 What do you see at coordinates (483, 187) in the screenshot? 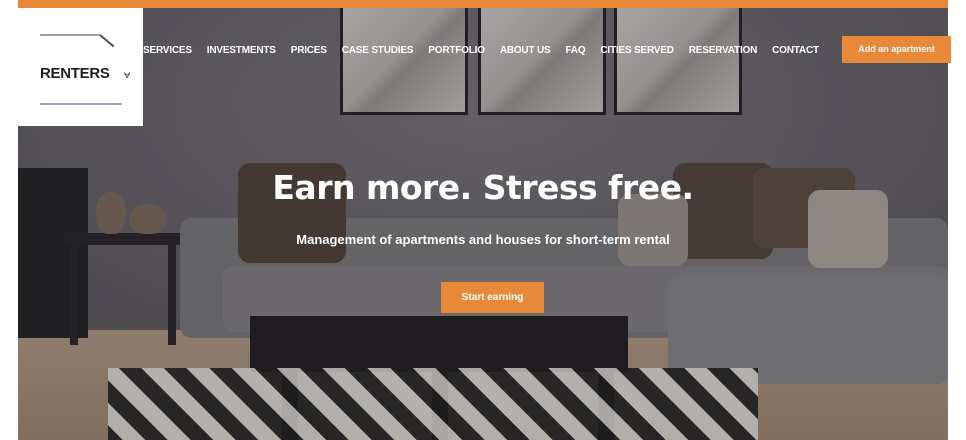
I see `hero-headline: Earn more. Stress free.` at bounding box center [483, 187].